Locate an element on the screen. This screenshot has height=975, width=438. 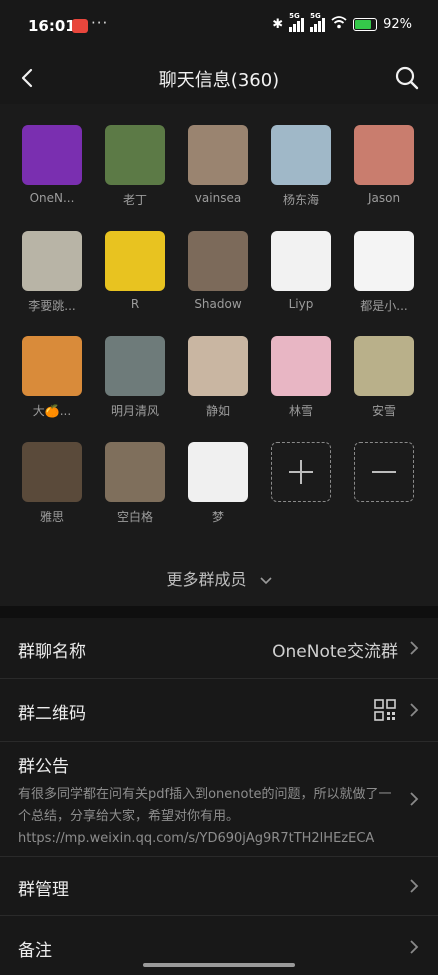
group-name-label: 群聊名称 is located at coordinates (52, 652).